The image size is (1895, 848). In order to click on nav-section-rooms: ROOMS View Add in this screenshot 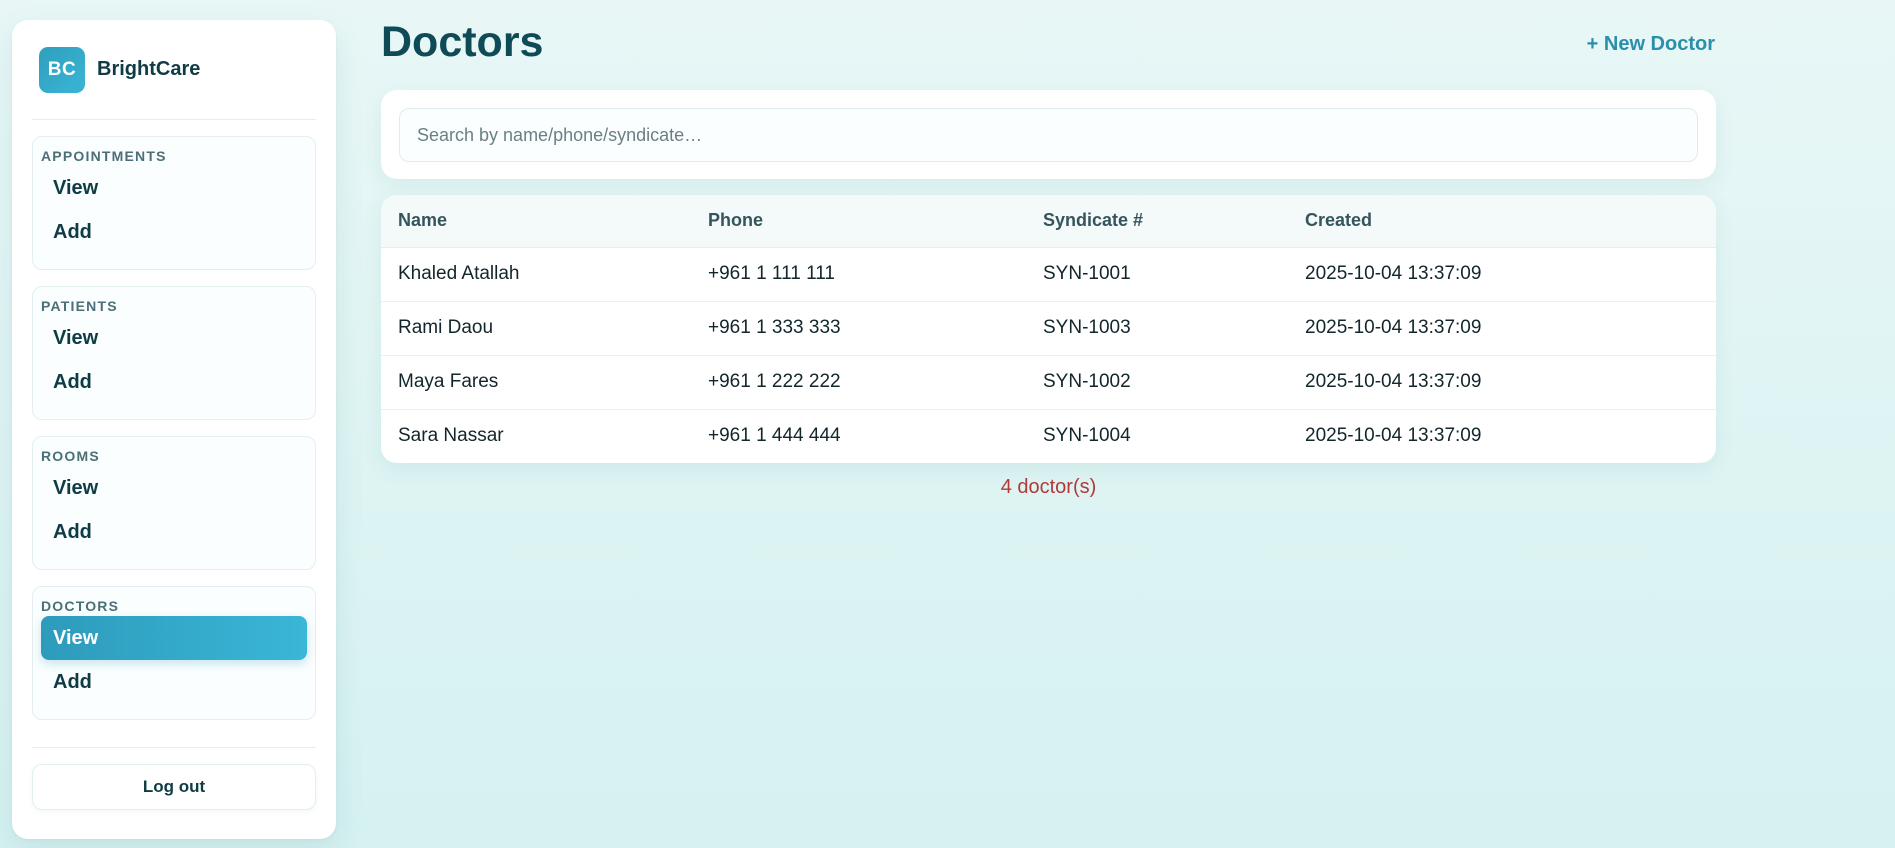, I will do `click(174, 503)`.